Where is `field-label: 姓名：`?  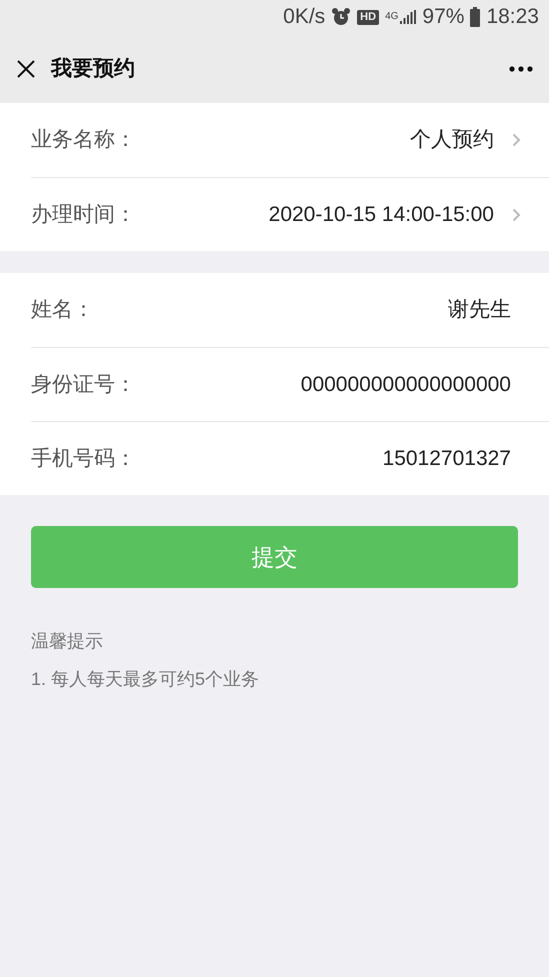
field-label: 姓名： is located at coordinates (62, 310).